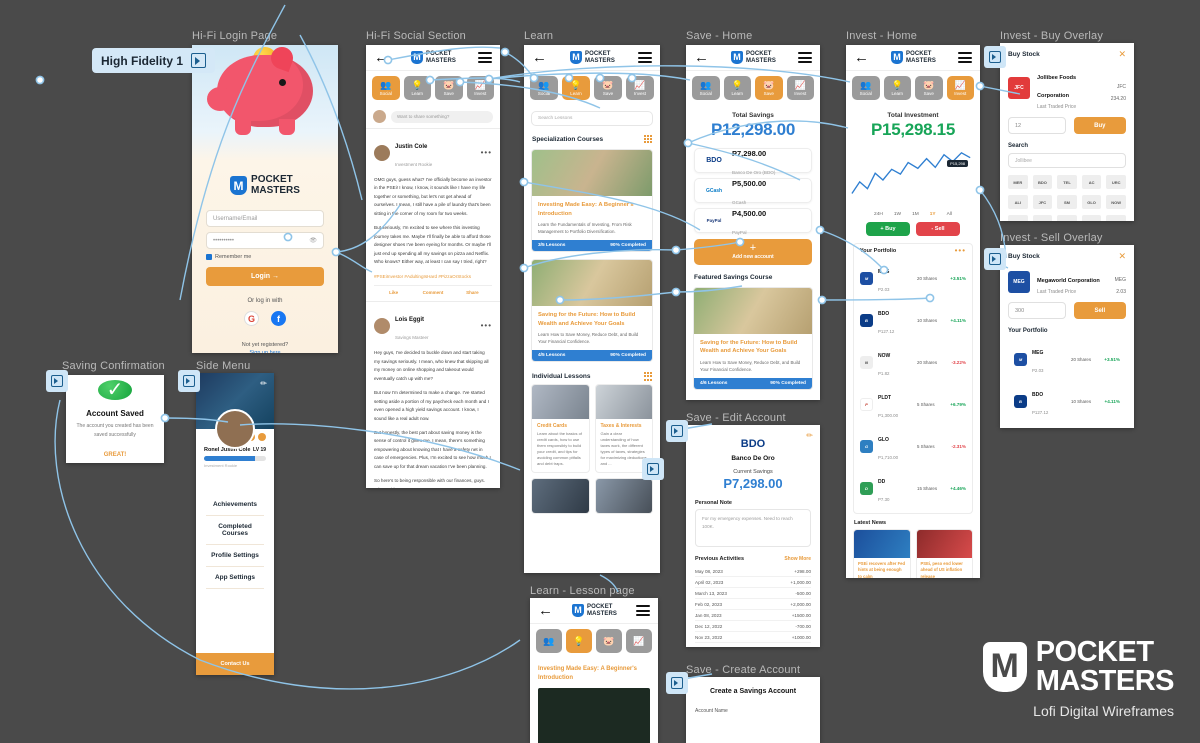 Image resolution: width=1200 pixels, height=743 pixels. What do you see at coordinates (393, 292) in the screenshot?
I see `like-button: Like` at bounding box center [393, 292].